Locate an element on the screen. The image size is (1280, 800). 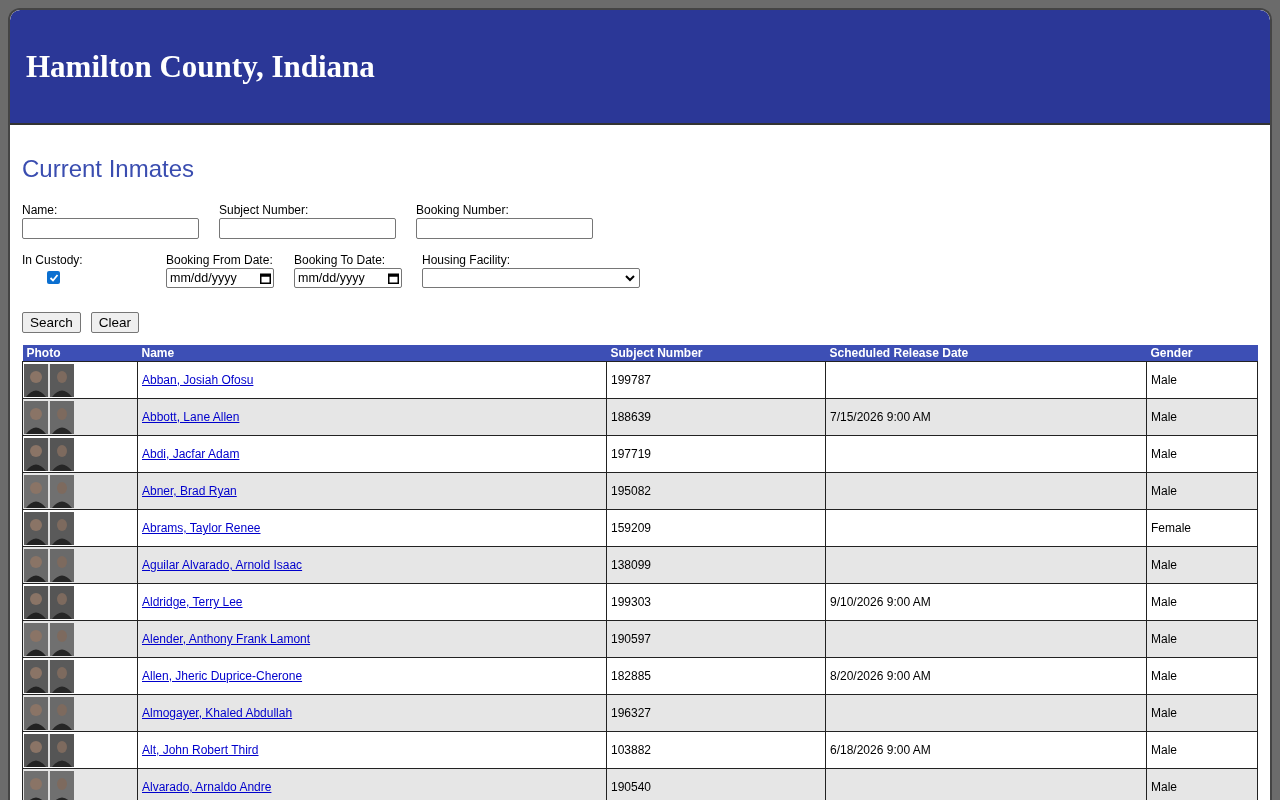
inmate-link: Abner, Brad Ryan is located at coordinates (189, 491).